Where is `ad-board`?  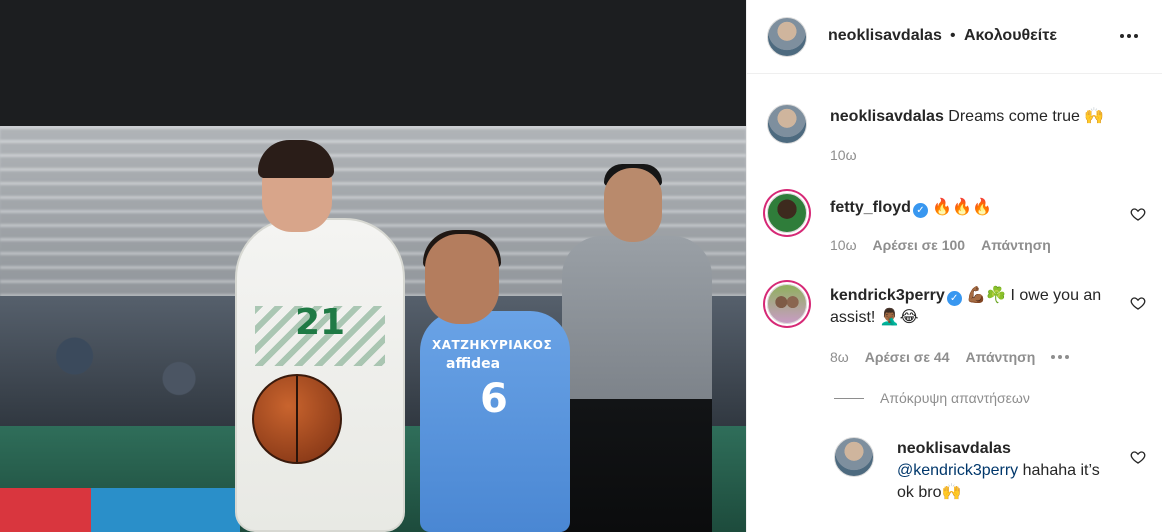 ad-board is located at coordinates (120, 510).